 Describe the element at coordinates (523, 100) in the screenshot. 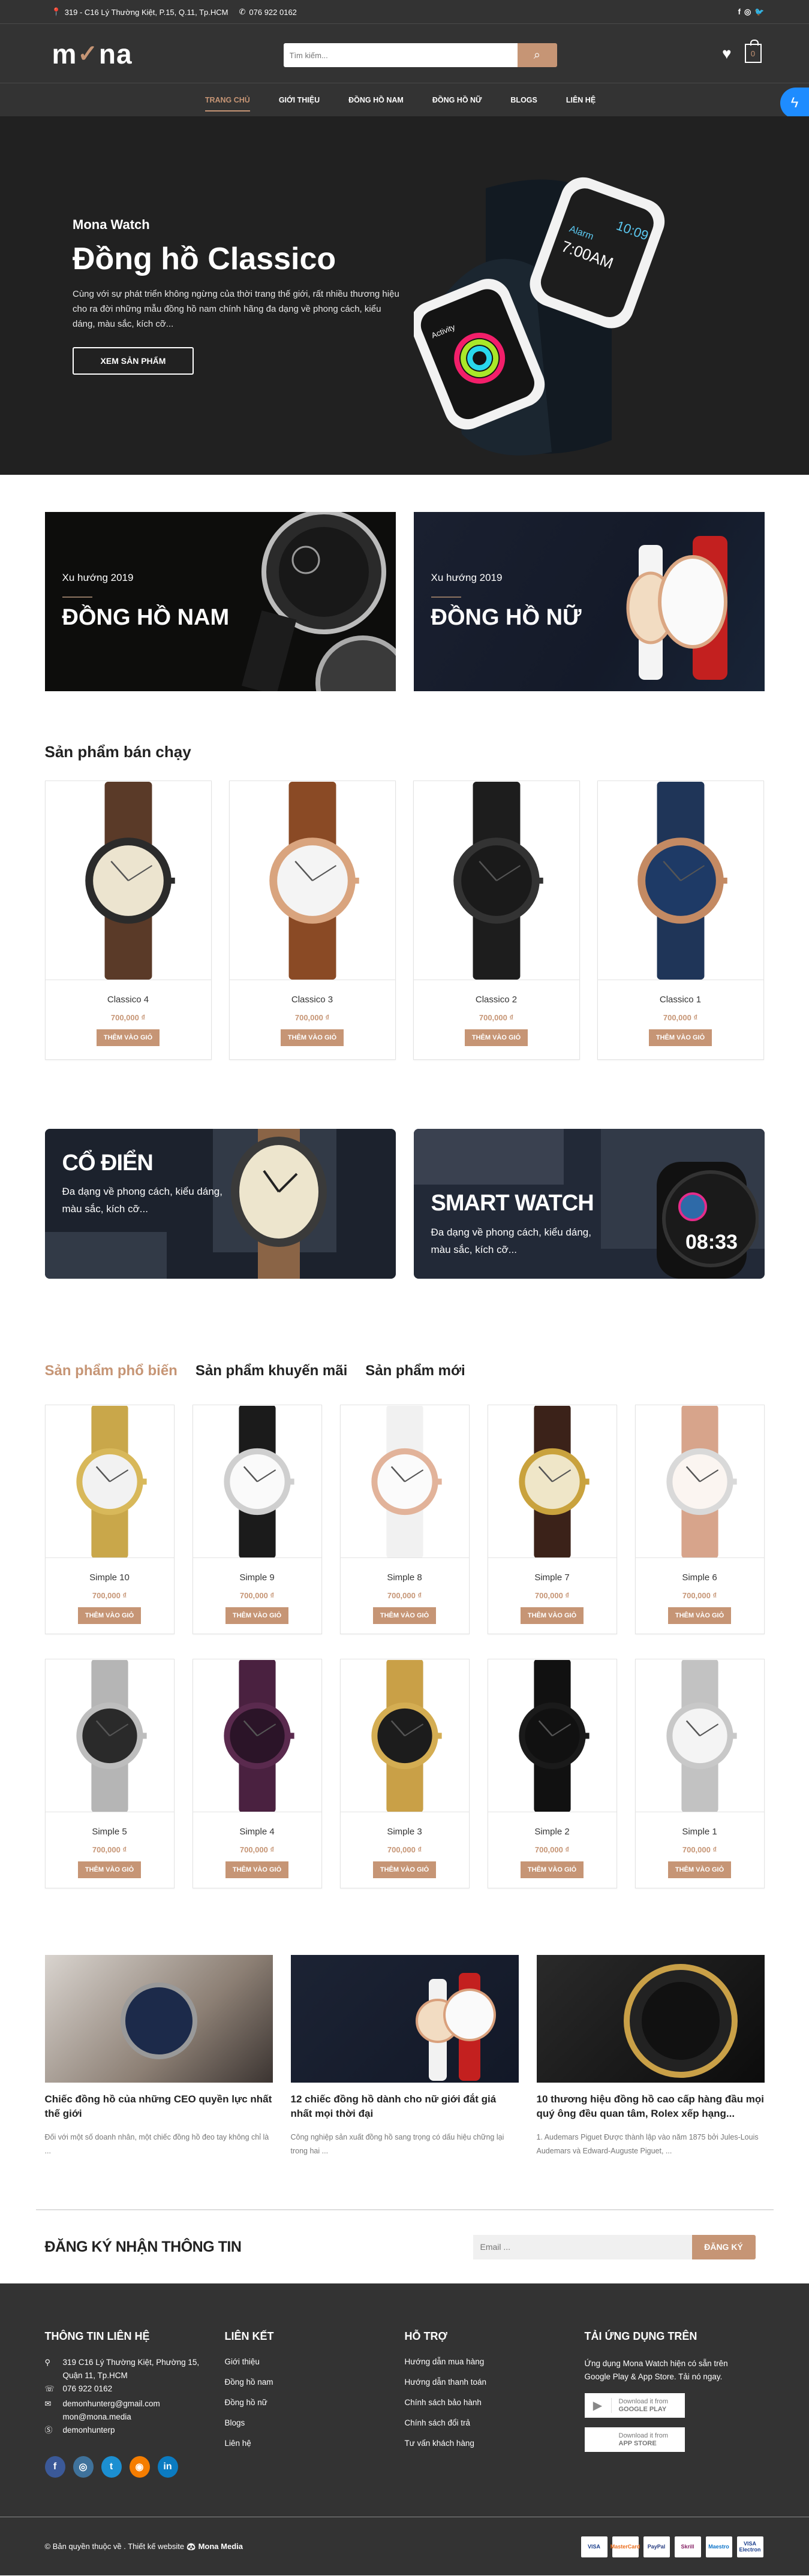

I see `nav-item: BLOGS` at that location.